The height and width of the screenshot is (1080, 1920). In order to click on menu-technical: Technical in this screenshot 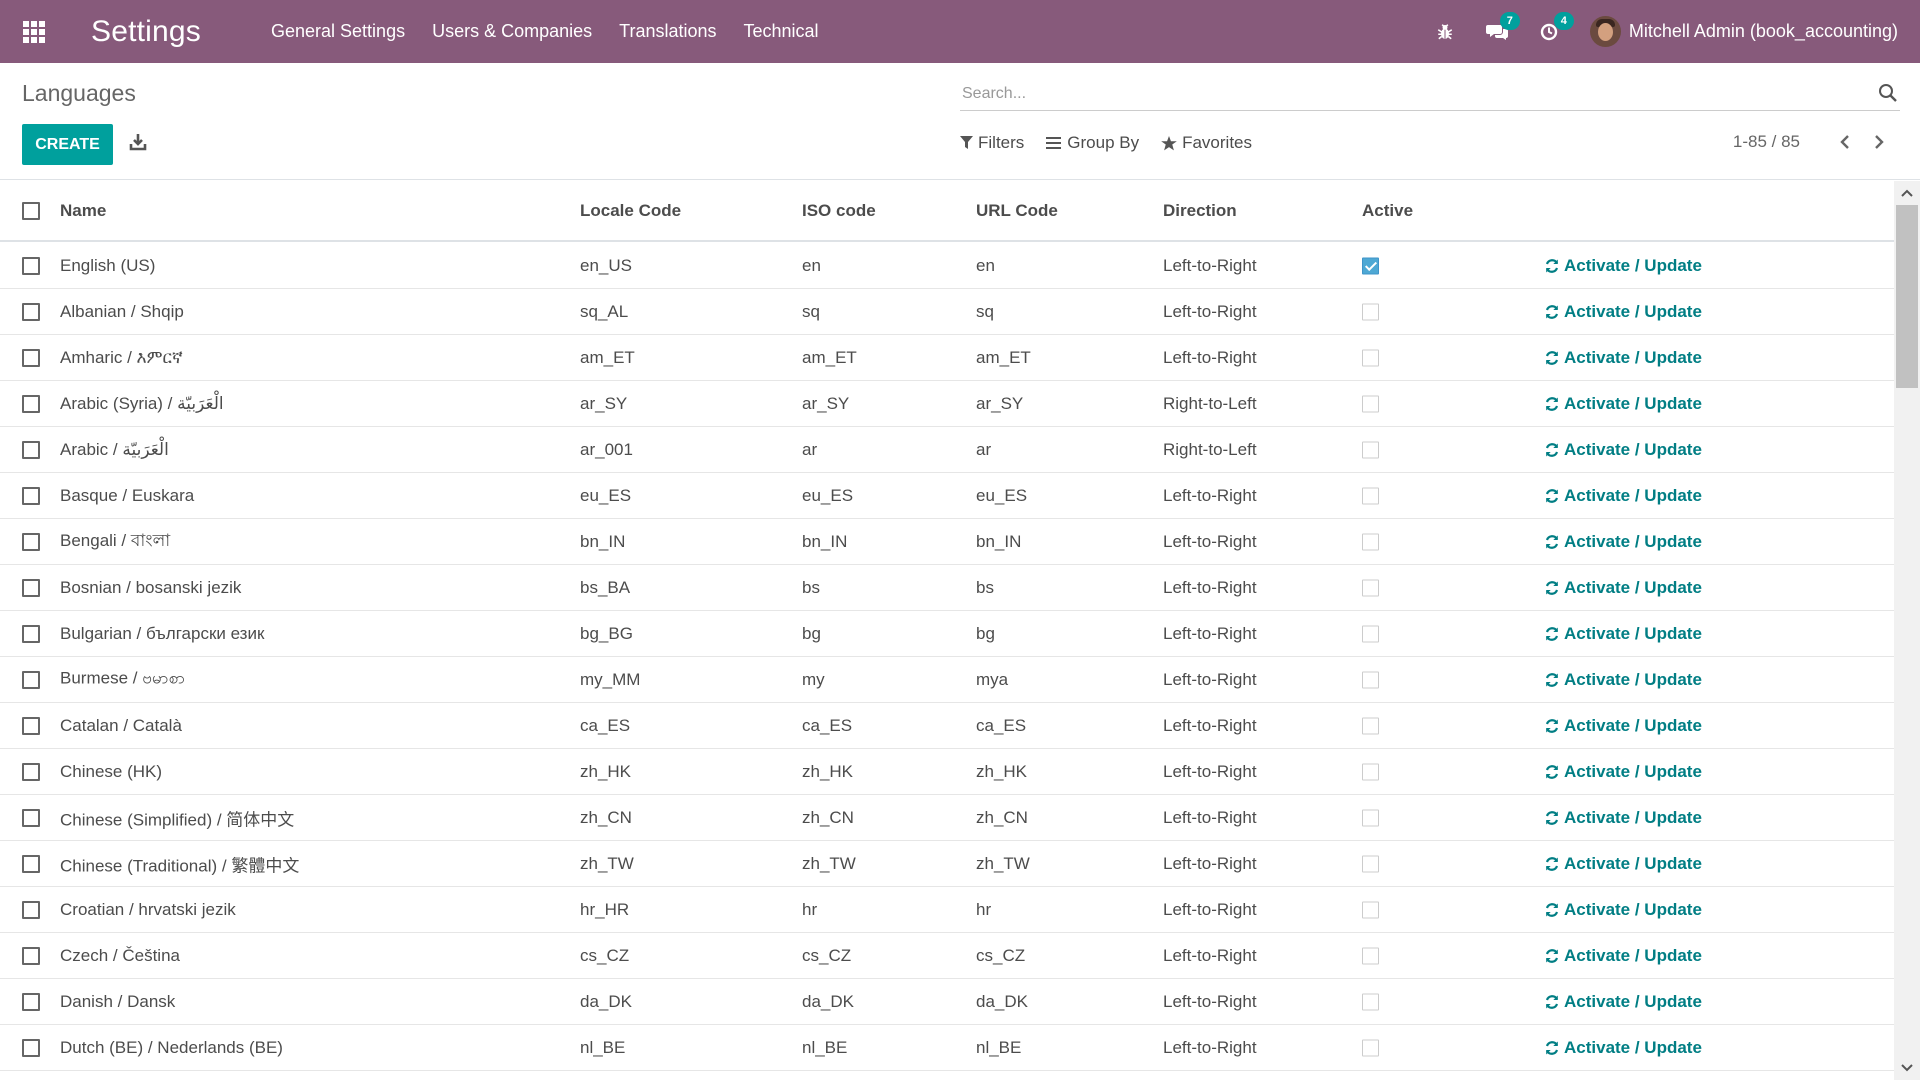, I will do `click(781, 31)`.